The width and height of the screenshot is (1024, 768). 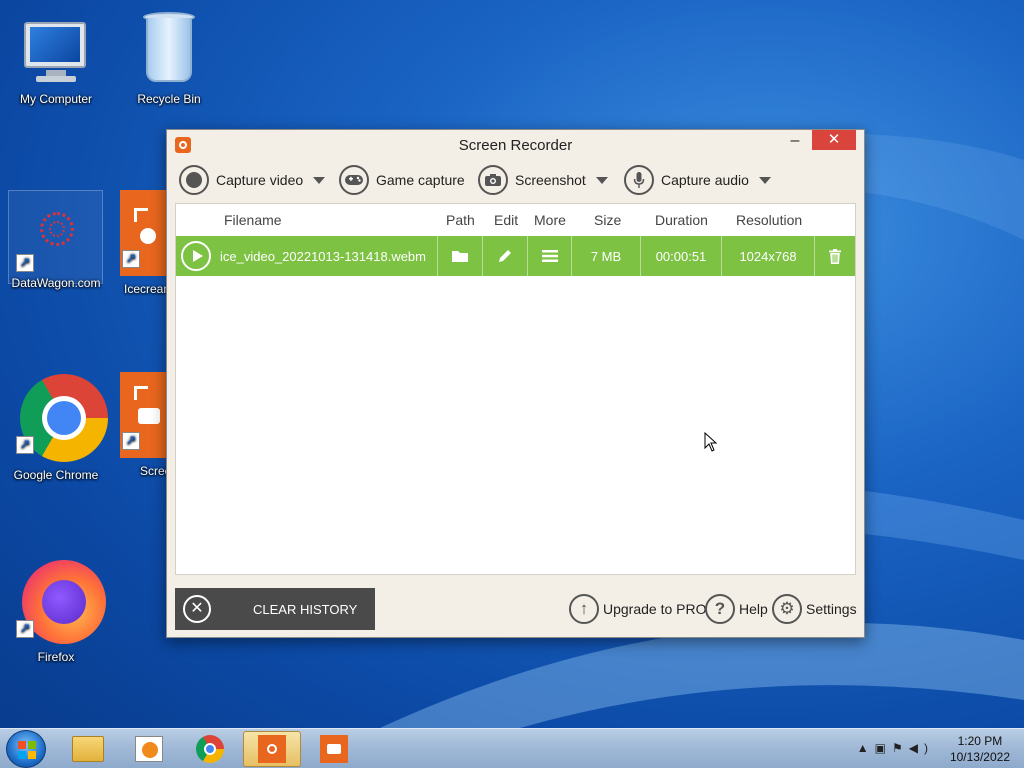 I want to click on taskbar-chrome-button, so click(x=210, y=749).